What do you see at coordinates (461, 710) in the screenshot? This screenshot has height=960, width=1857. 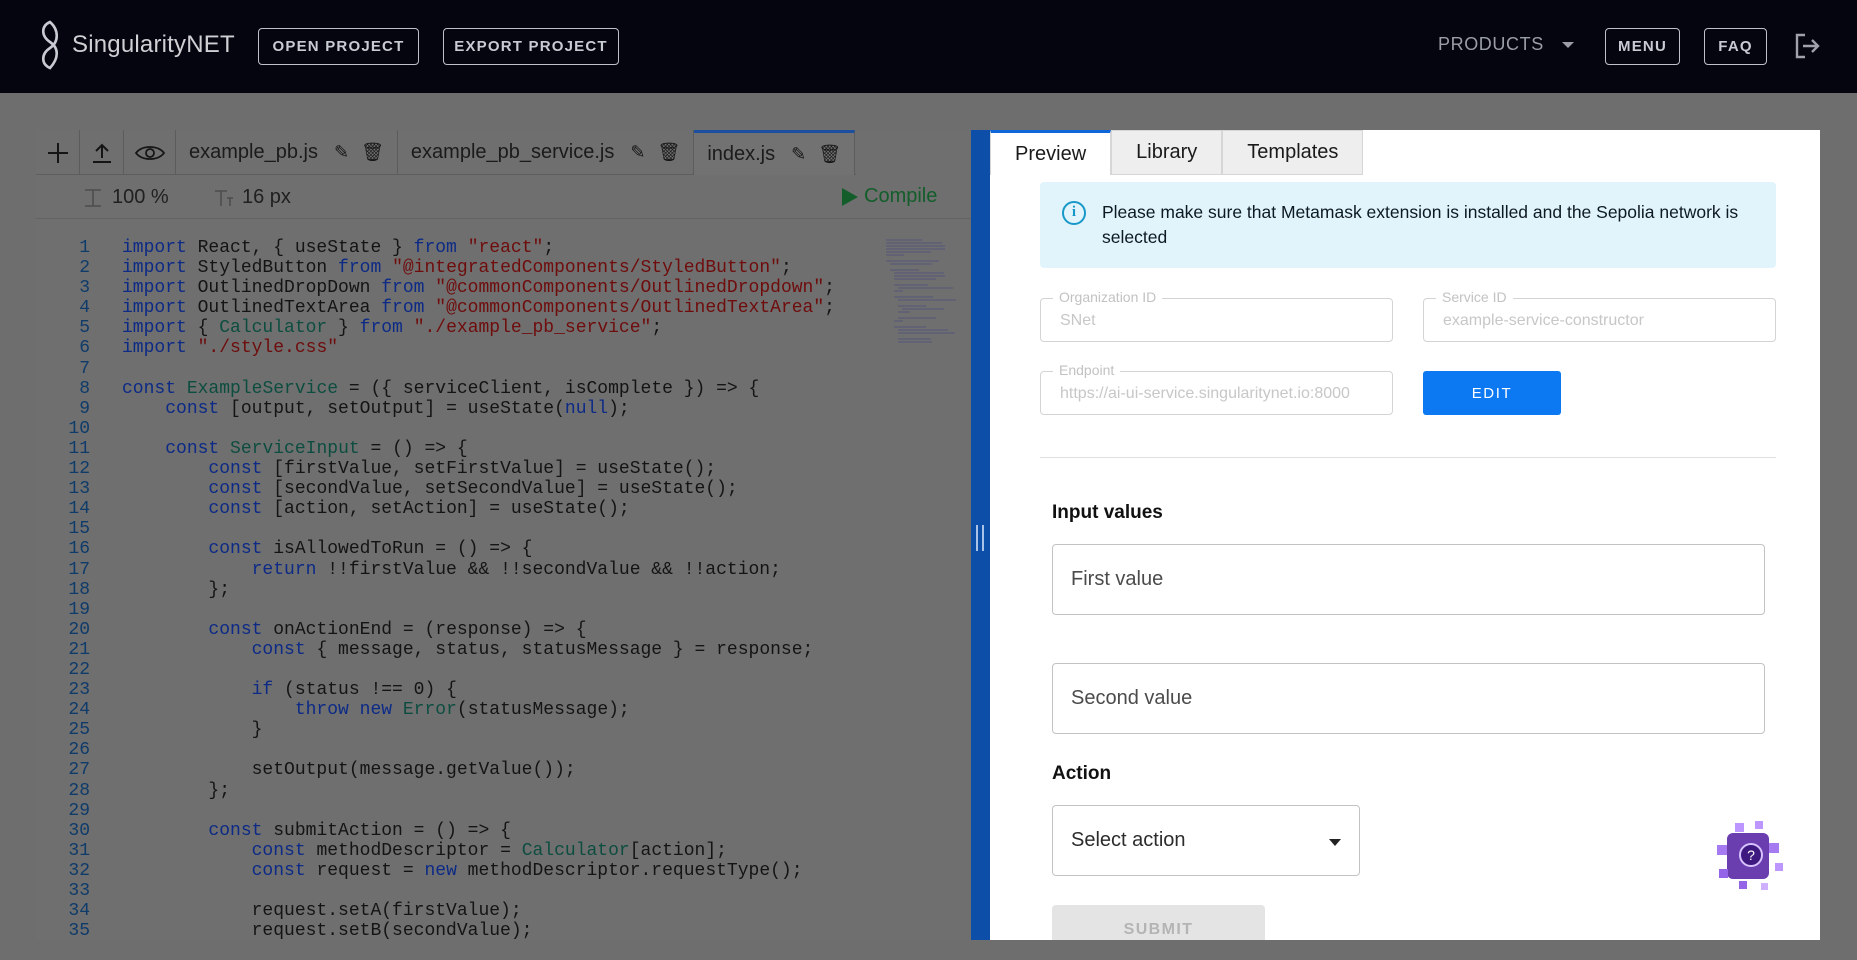 I see `code-line: 24 throw new Error(statusMessage);` at bounding box center [461, 710].